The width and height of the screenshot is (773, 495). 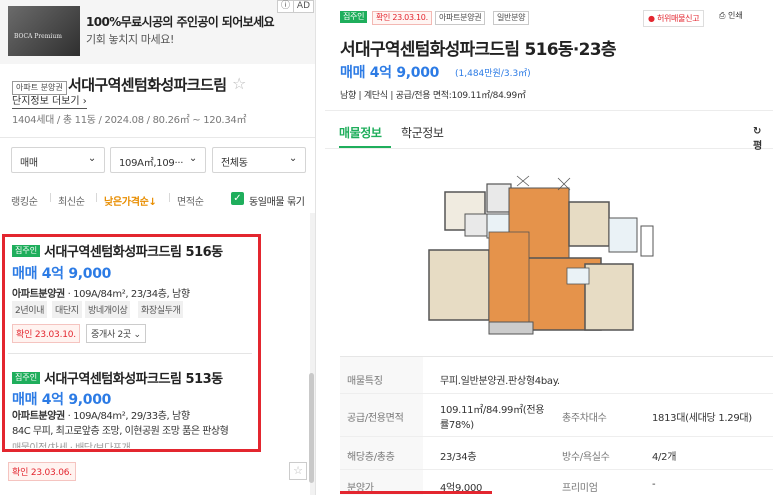 What do you see at coordinates (285, 6) in the screenshot?
I see `ad-info-icon: ⓘ` at bounding box center [285, 6].